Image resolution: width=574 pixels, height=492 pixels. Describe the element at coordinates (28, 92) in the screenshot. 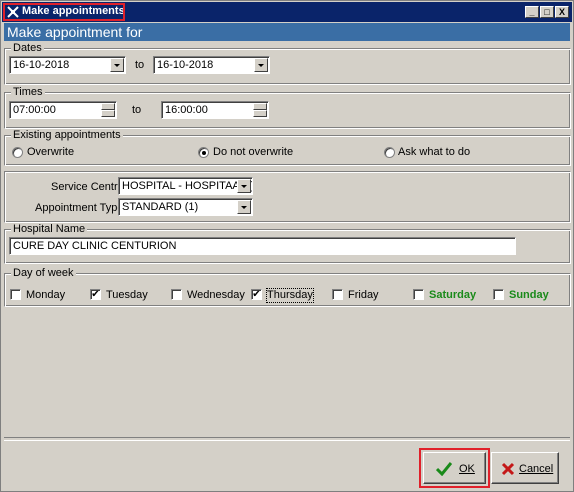

I see `times-legend: Times` at that location.